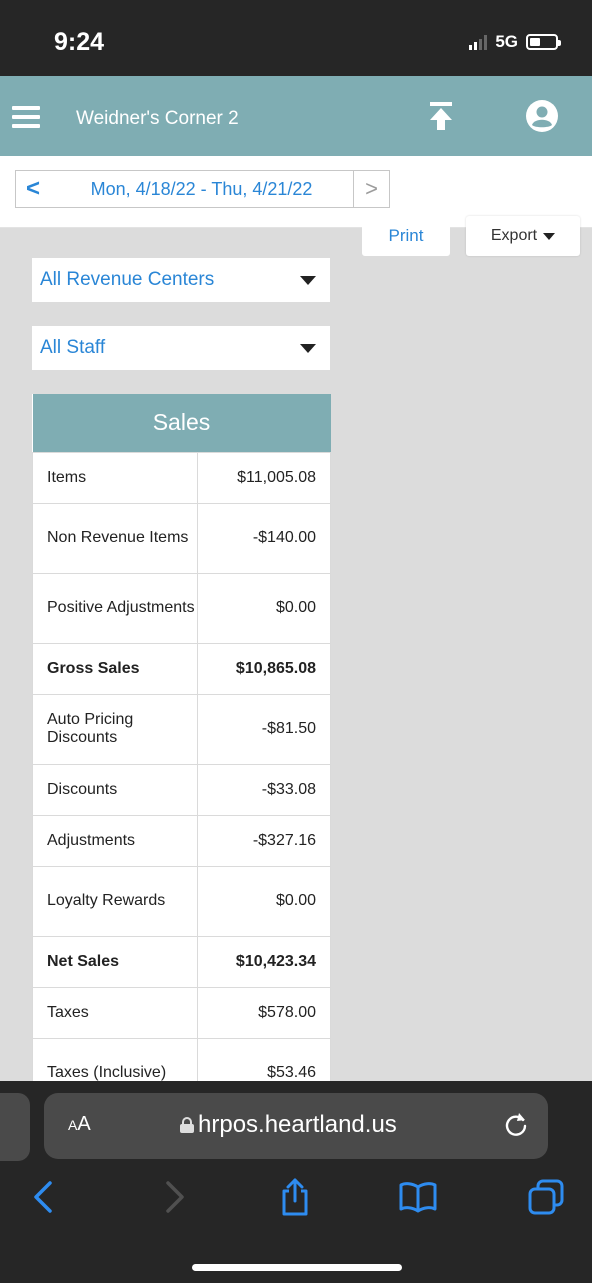 Image resolution: width=592 pixels, height=1283 pixels. Describe the element at coordinates (264, 961) in the screenshot. I see `row-value: $10,423.34` at that location.